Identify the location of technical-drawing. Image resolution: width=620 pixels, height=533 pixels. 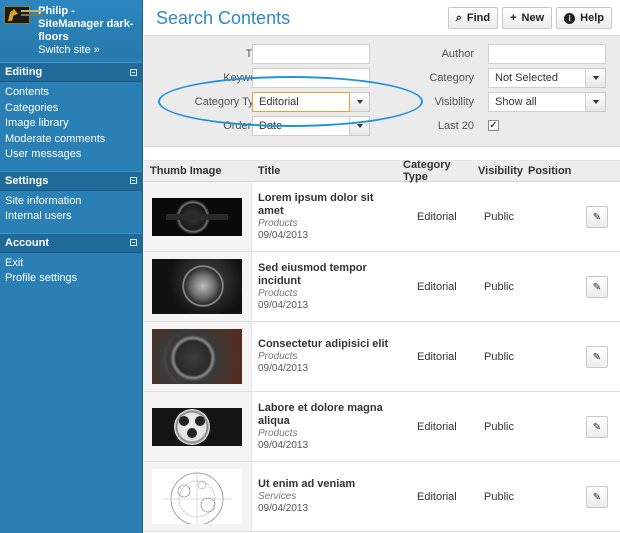
(197, 497).